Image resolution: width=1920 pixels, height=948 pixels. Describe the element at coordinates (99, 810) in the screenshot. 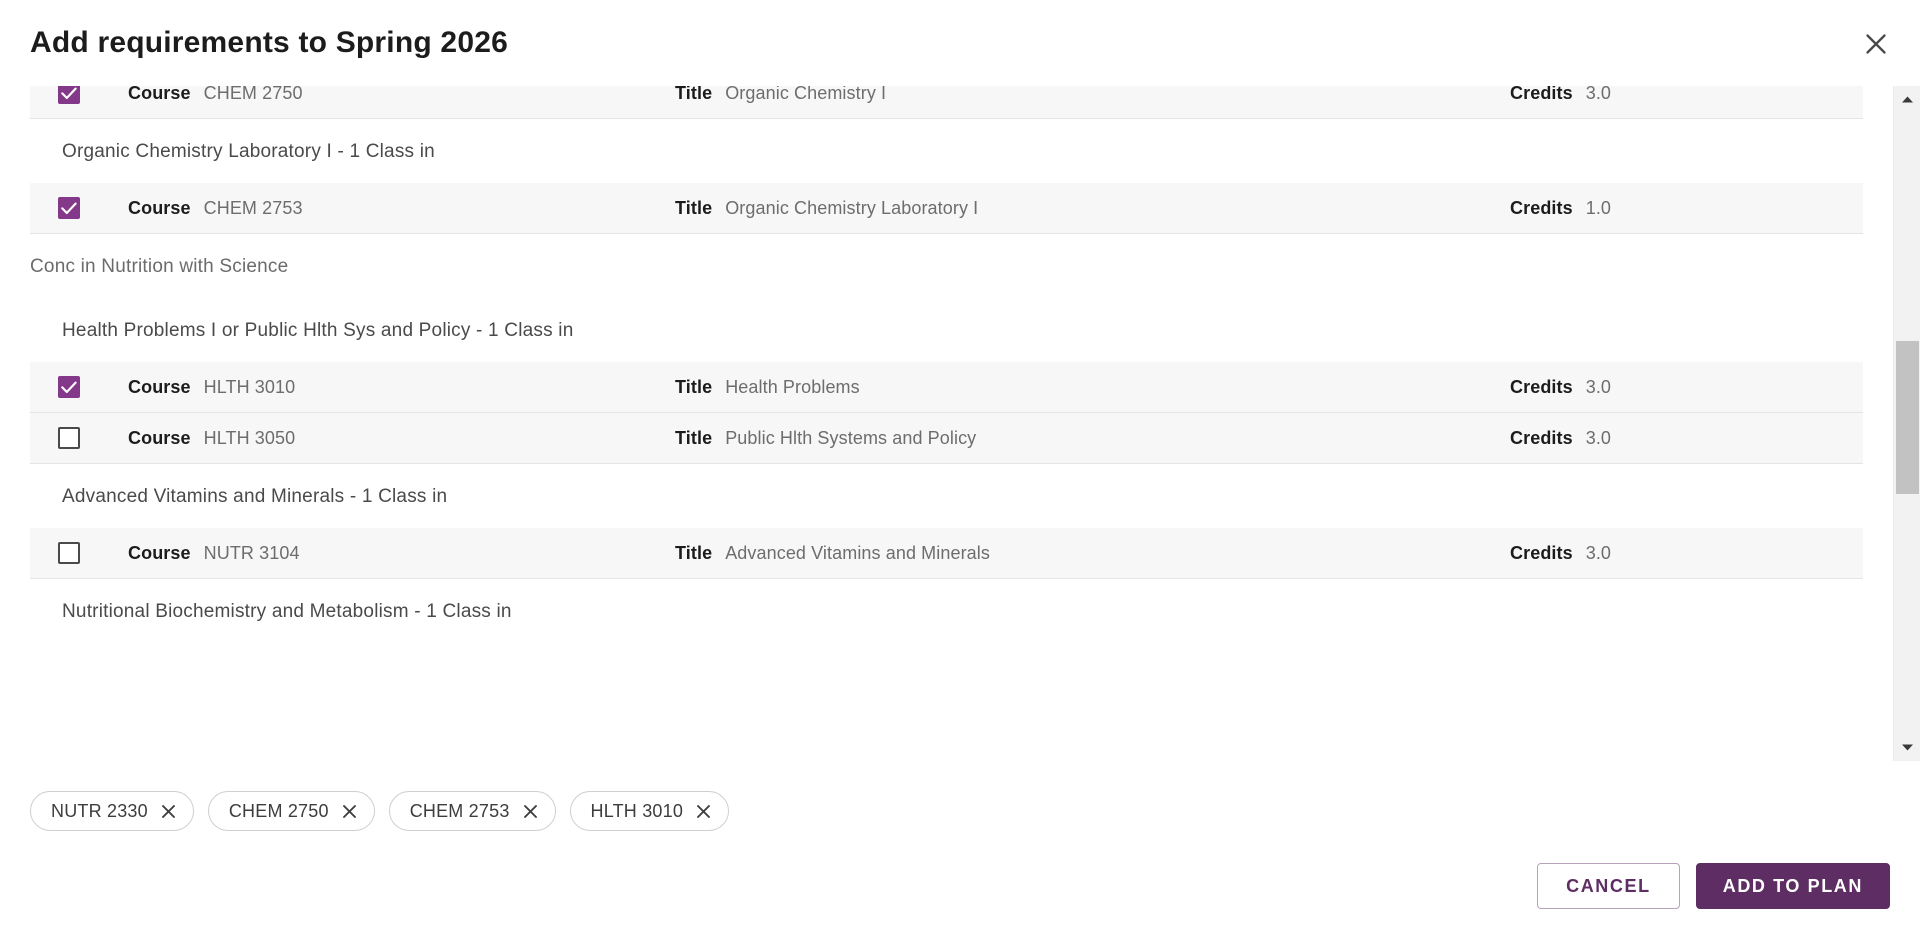

I see `course-chip-label: NUTR 2330` at that location.